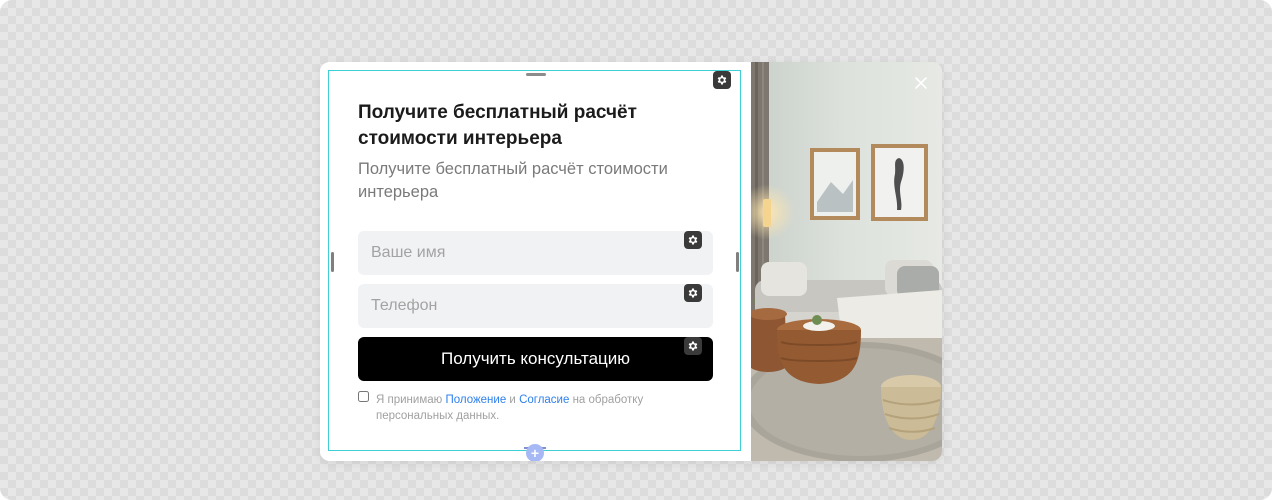 The width and height of the screenshot is (1272, 500). I want to click on interior-photo, so click(840, 261).